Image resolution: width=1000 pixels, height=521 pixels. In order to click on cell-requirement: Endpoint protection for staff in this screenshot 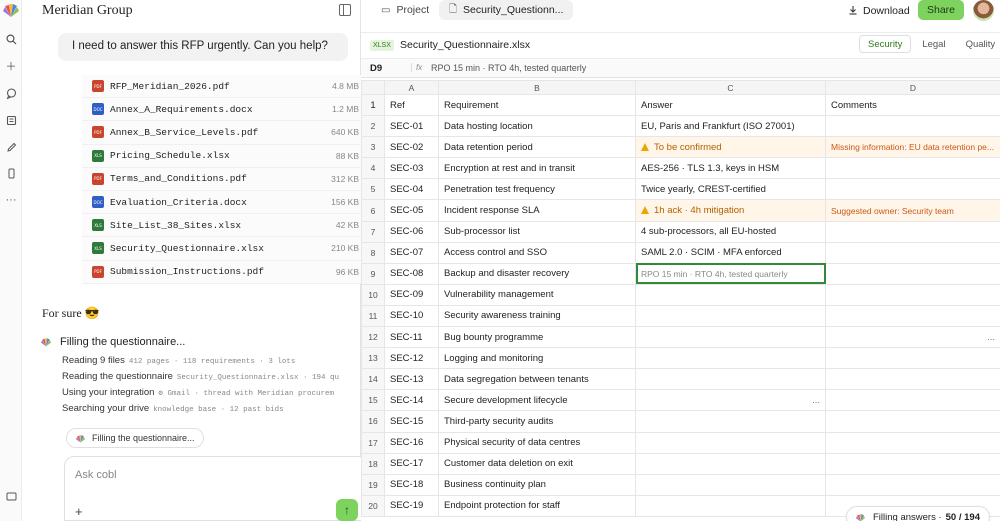, I will do `click(537, 505)`.